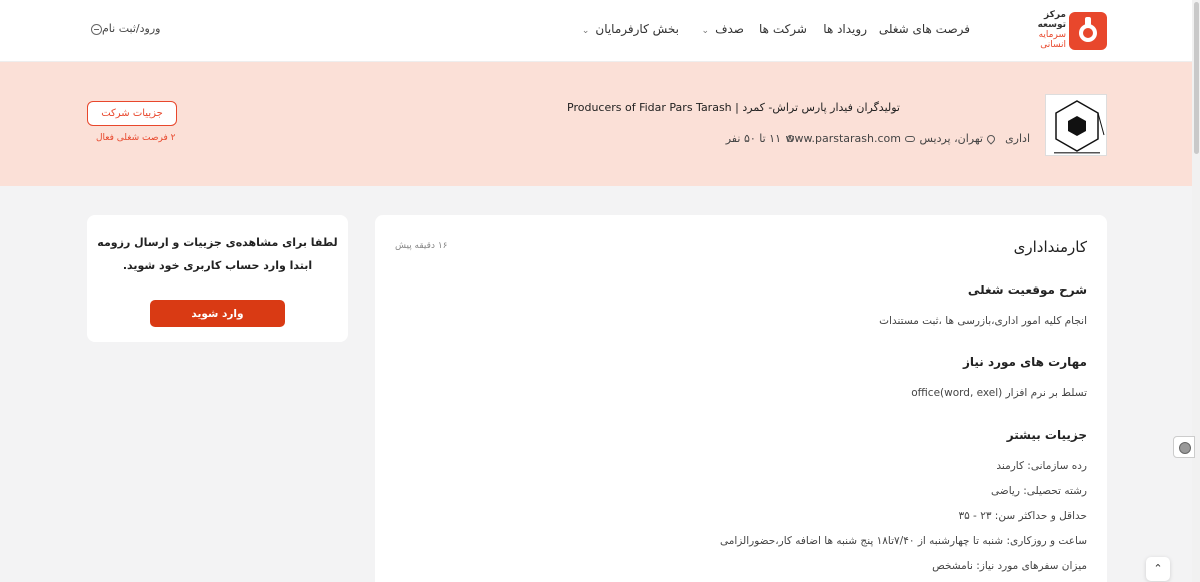 The image size is (1200, 582). I want to click on detail-item: رده سازمانی: کارمند, so click(1041, 466).